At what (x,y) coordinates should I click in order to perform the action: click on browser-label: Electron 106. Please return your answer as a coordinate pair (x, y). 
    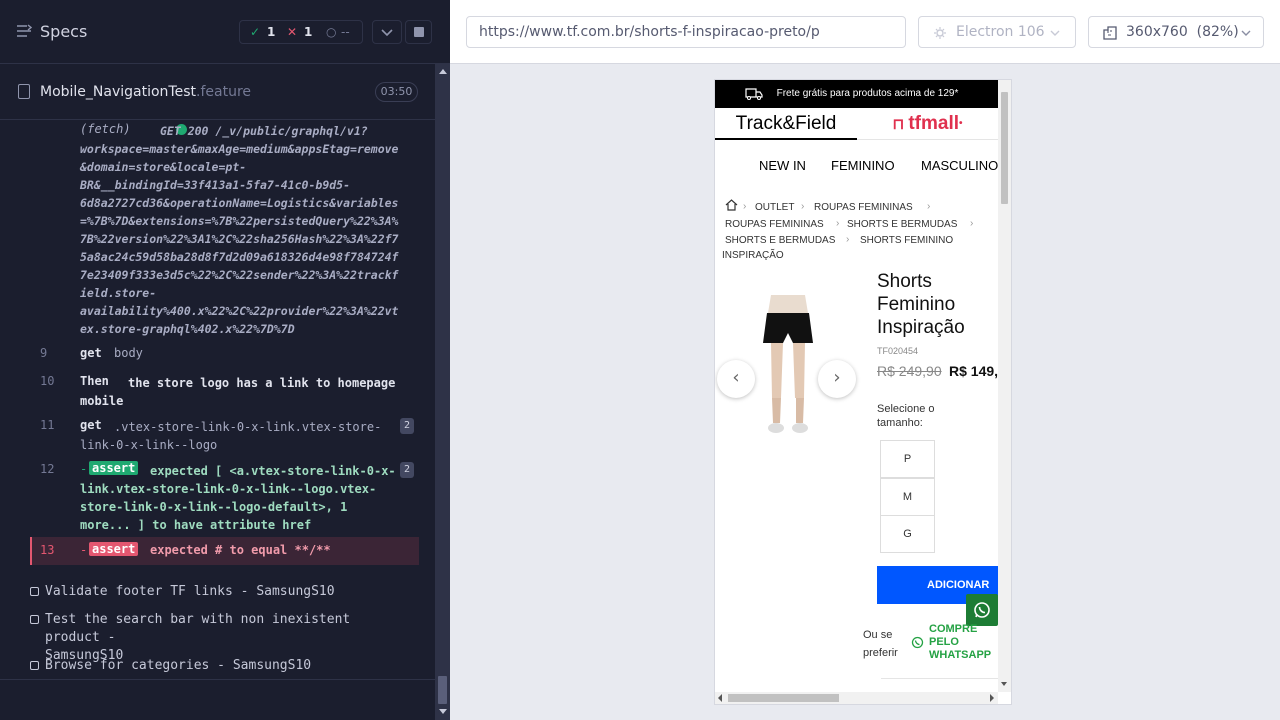
    Looking at the image, I should click on (1000, 32).